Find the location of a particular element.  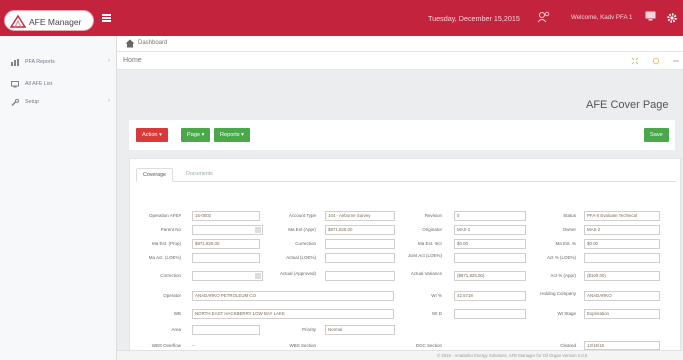

label-actual: Actual (LOE%) is located at coordinates (301, 257).